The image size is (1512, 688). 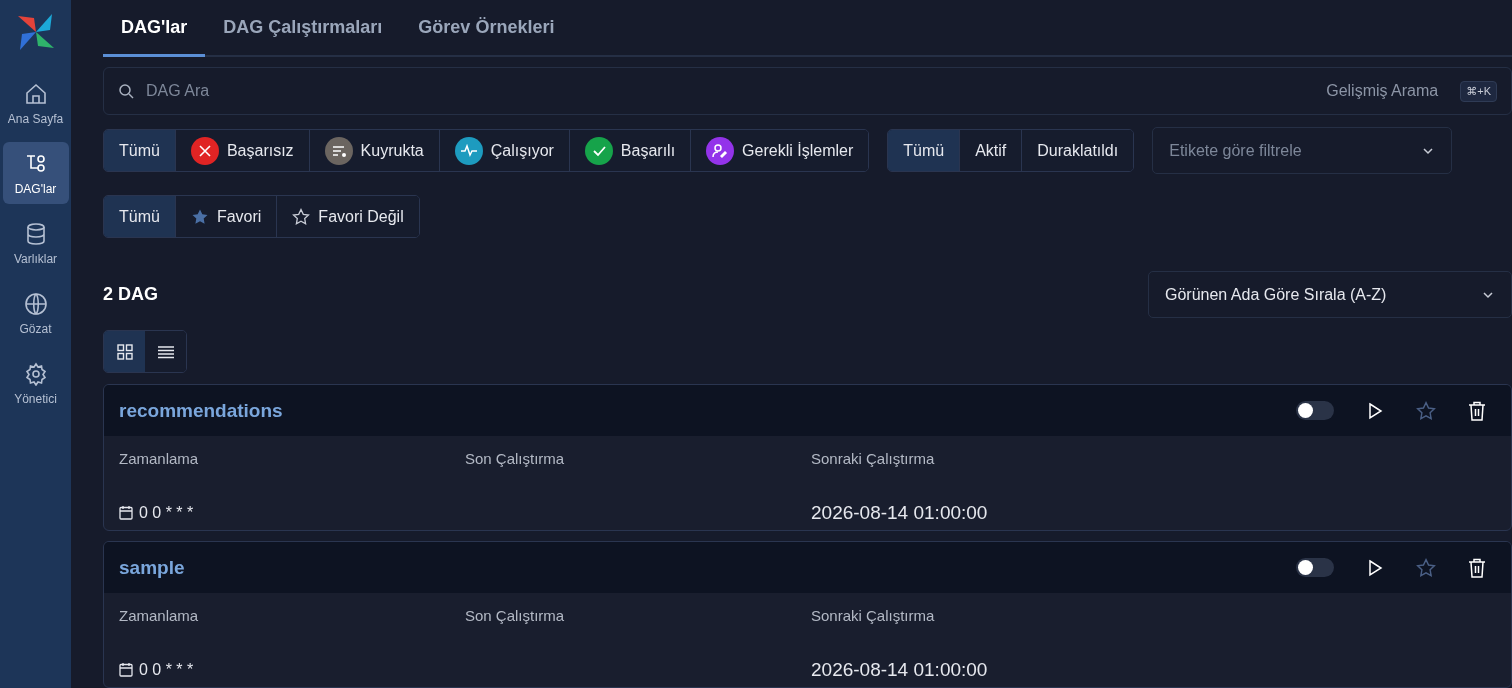 What do you see at coordinates (486, 28) in the screenshot?
I see `tab: Görev Örnekleri` at bounding box center [486, 28].